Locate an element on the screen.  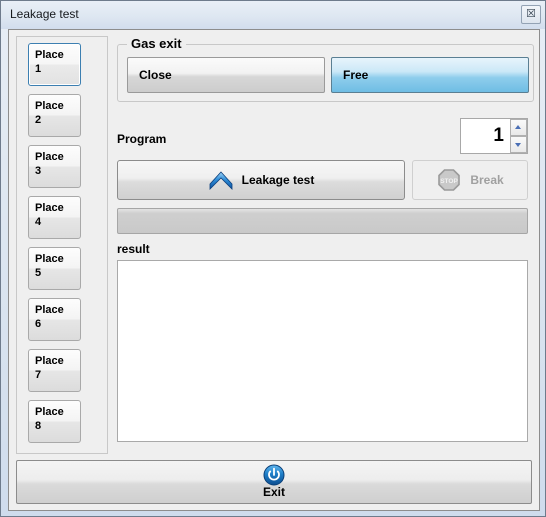
gas-exit-title: Gas exit is located at coordinates (156, 43).